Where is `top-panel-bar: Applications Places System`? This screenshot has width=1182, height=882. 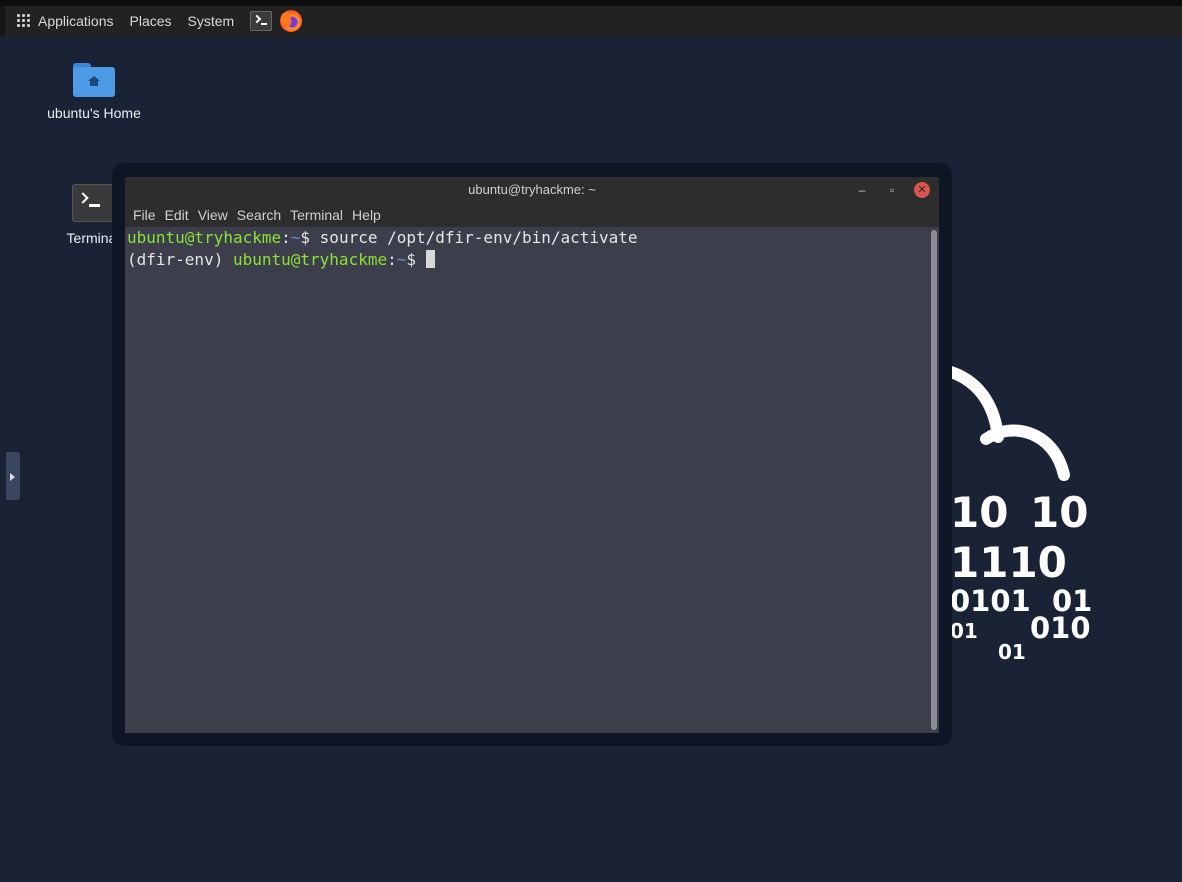
top-panel-bar: Applications Places System is located at coordinates (593, 21).